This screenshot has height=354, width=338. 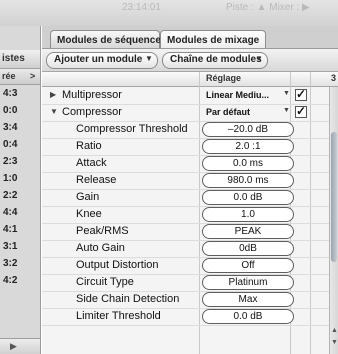 I want to click on parameter-value-field: Off, so click(x=248, y=265).